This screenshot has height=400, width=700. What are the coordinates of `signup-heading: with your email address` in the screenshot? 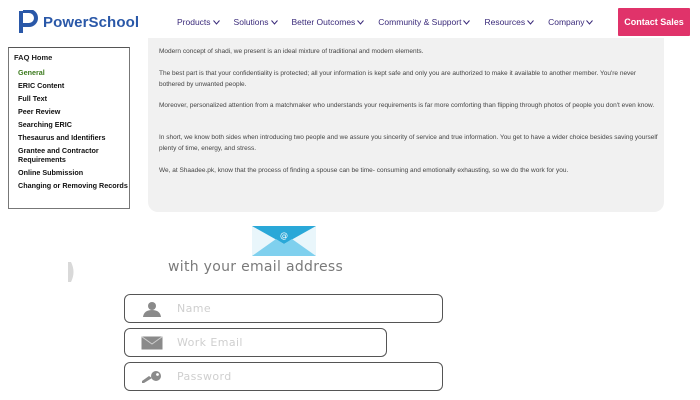 It's located at (256, 267).